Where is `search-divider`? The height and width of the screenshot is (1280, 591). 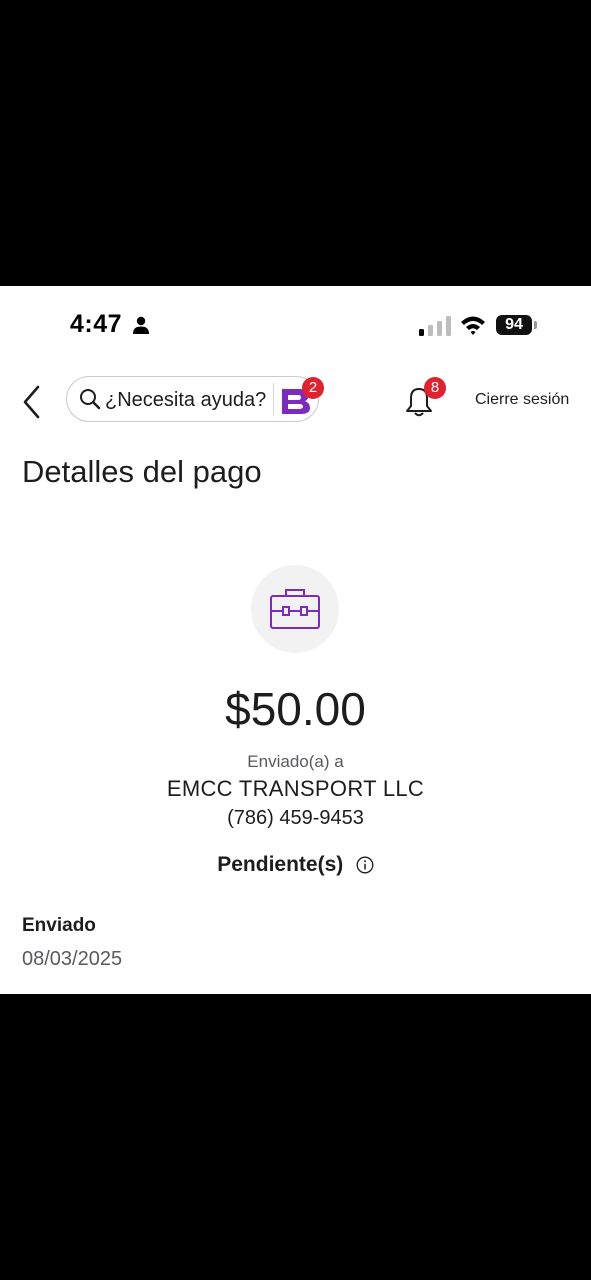 search-divider is located at coordinates (273, 399).